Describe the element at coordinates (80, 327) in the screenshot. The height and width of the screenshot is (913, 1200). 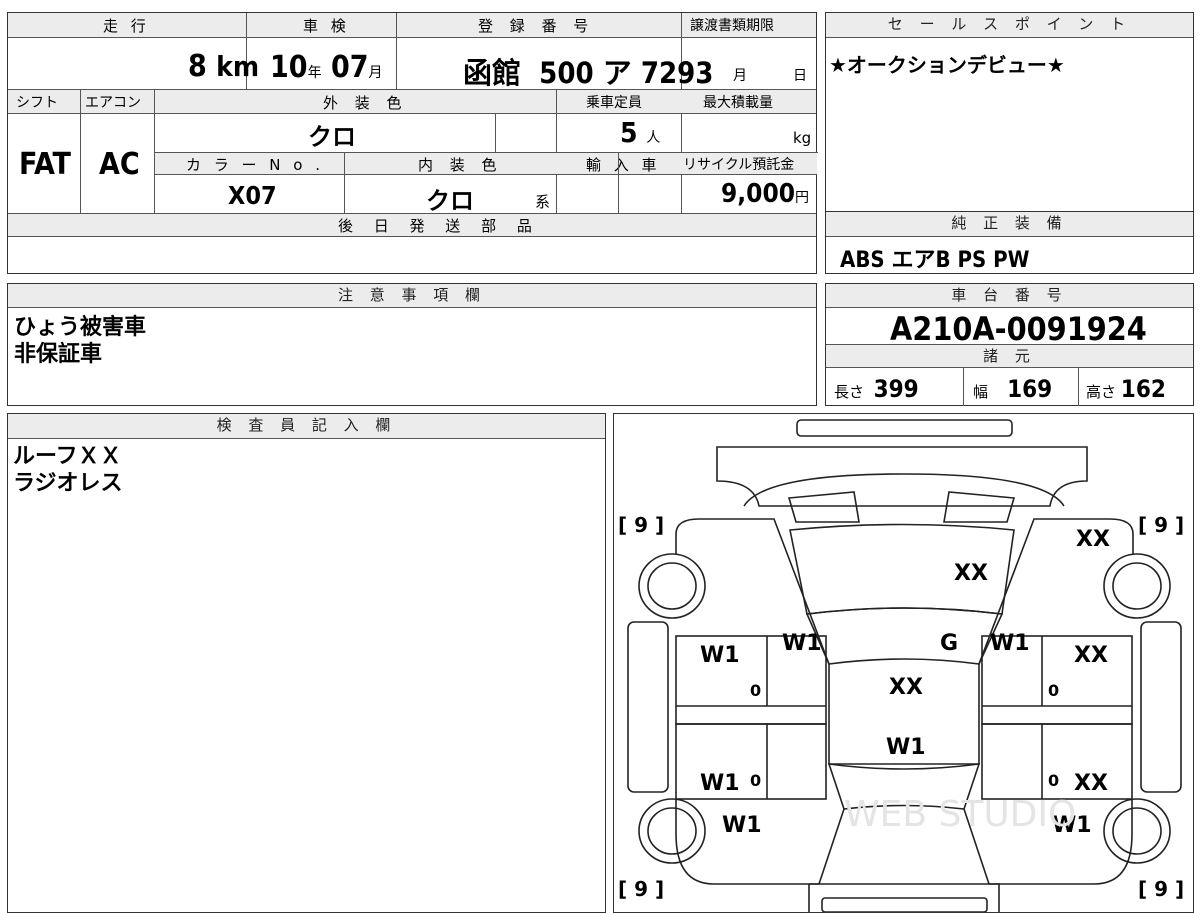
I see `caution-line-1: ひょう被害車` at that location.